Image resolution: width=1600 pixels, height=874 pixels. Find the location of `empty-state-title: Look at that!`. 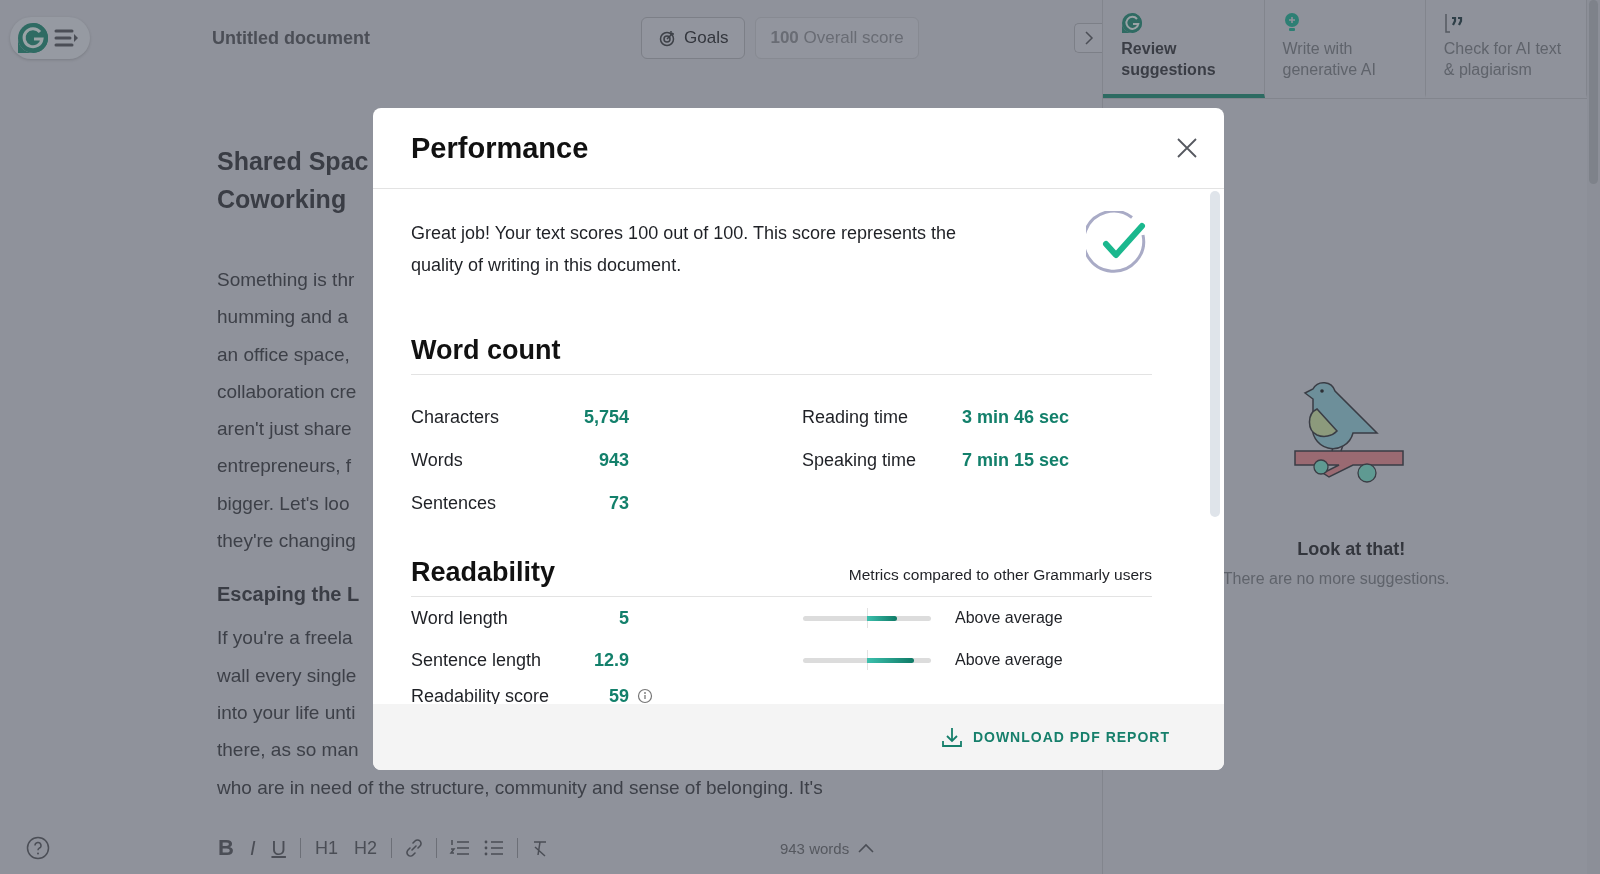

empty-state-title: Look at that! is located at coordinates (1351, 549).